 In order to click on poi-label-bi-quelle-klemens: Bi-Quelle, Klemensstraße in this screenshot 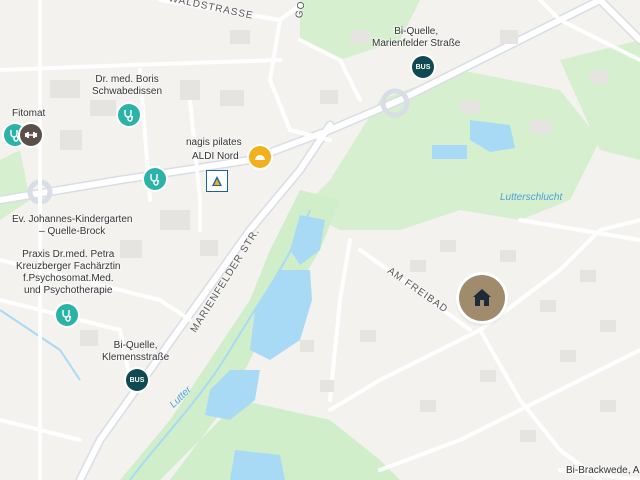, I will do `click(135, 352)`.